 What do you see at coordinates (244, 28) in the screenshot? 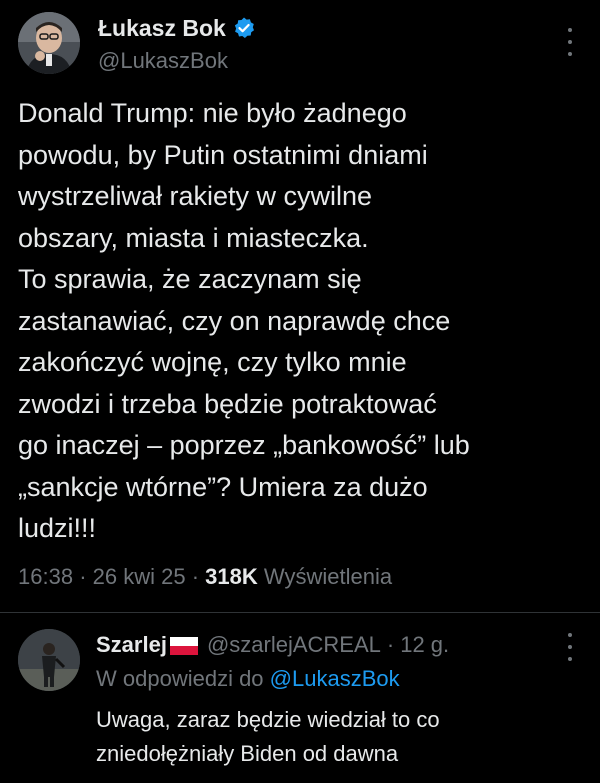
I see `verified-badge-icon` at bounding box center [244, 28].